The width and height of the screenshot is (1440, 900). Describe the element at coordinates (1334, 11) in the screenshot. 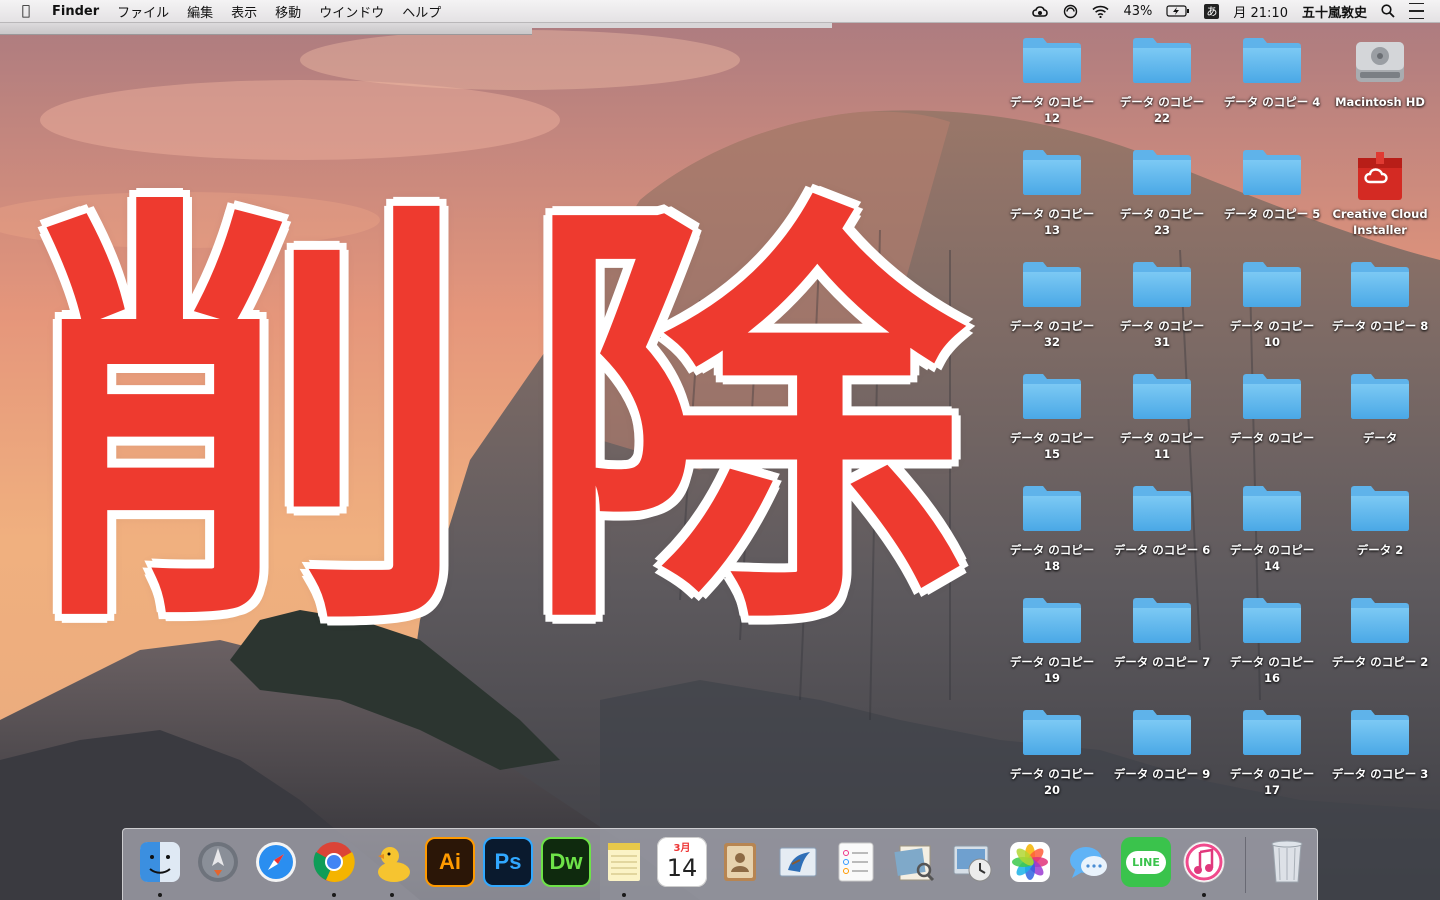

I see `user-name: 五十嵐敦史` at that location.